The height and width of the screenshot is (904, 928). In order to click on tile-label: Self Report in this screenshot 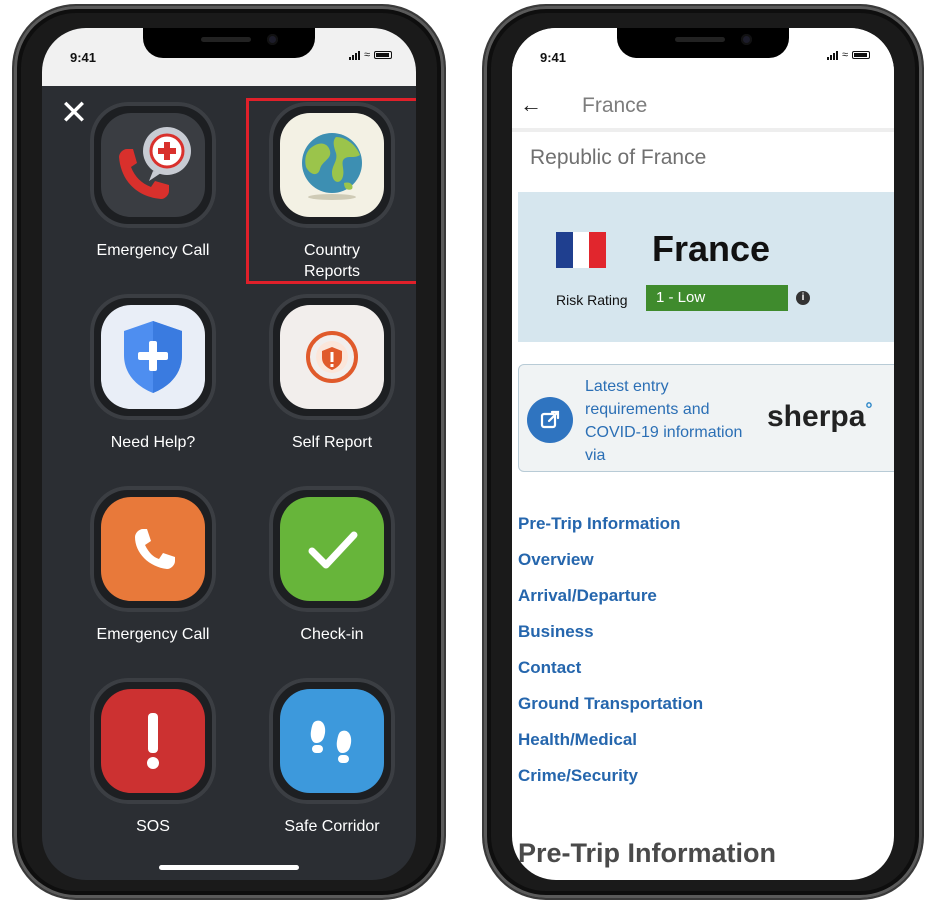, I will do `click(332, 442)`.